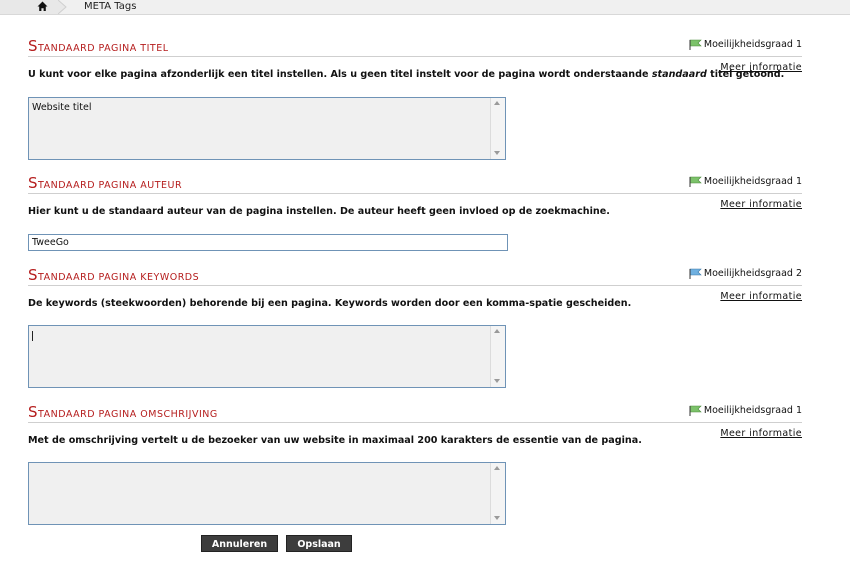  I want to click on breadcrumb-home, so click(29, 7).